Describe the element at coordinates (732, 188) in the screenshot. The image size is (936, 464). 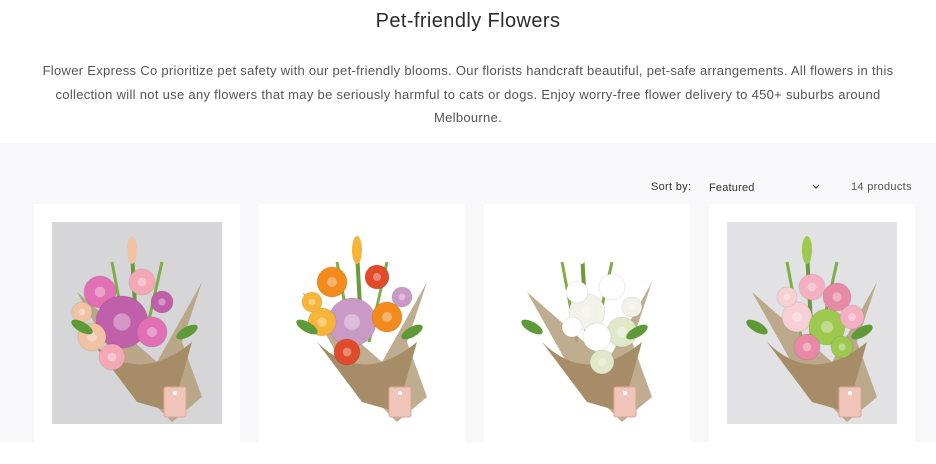
I see `sort-selected-value: Featured` at that location.